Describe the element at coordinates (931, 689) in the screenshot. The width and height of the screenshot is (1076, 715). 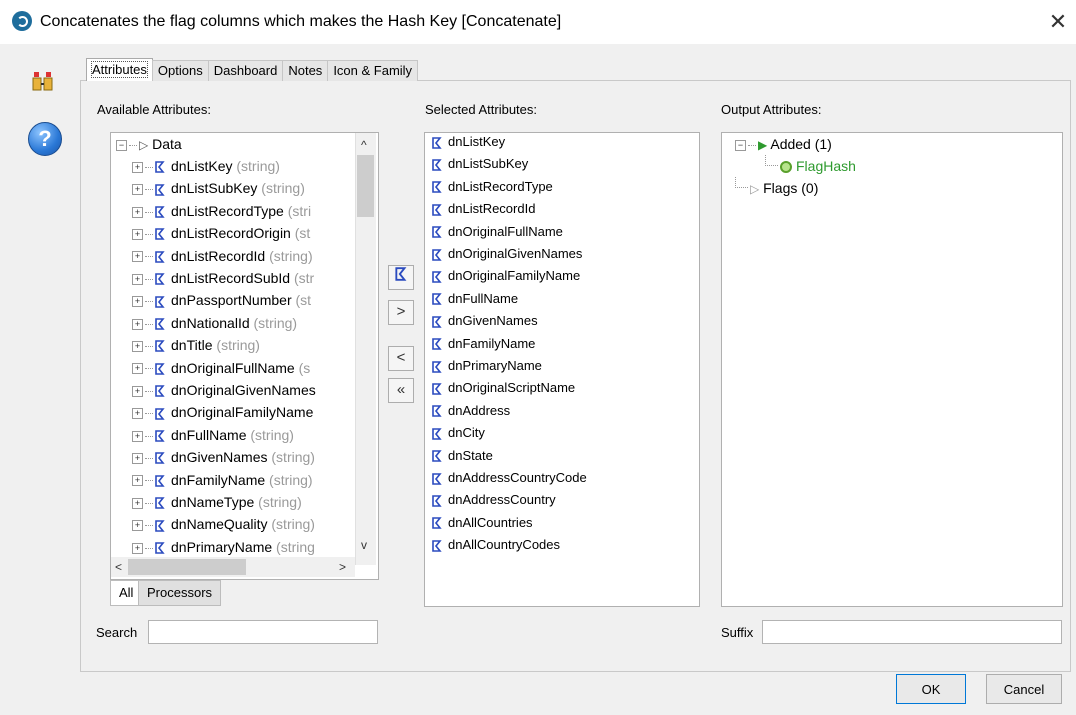
I see `ok-button: OK` at that location.